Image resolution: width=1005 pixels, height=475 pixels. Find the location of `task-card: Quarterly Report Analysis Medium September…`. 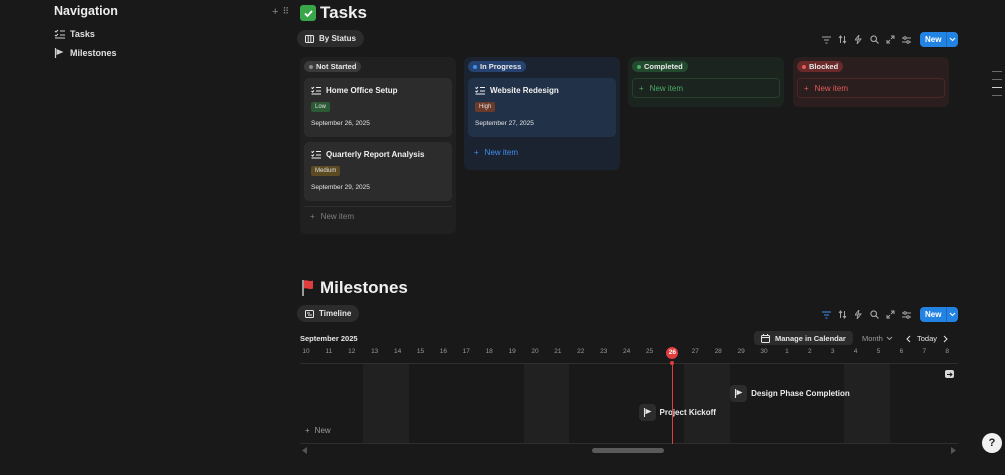

task-card: Quarterly Report Analysis Medium September… is located at coordinates (378, 171).